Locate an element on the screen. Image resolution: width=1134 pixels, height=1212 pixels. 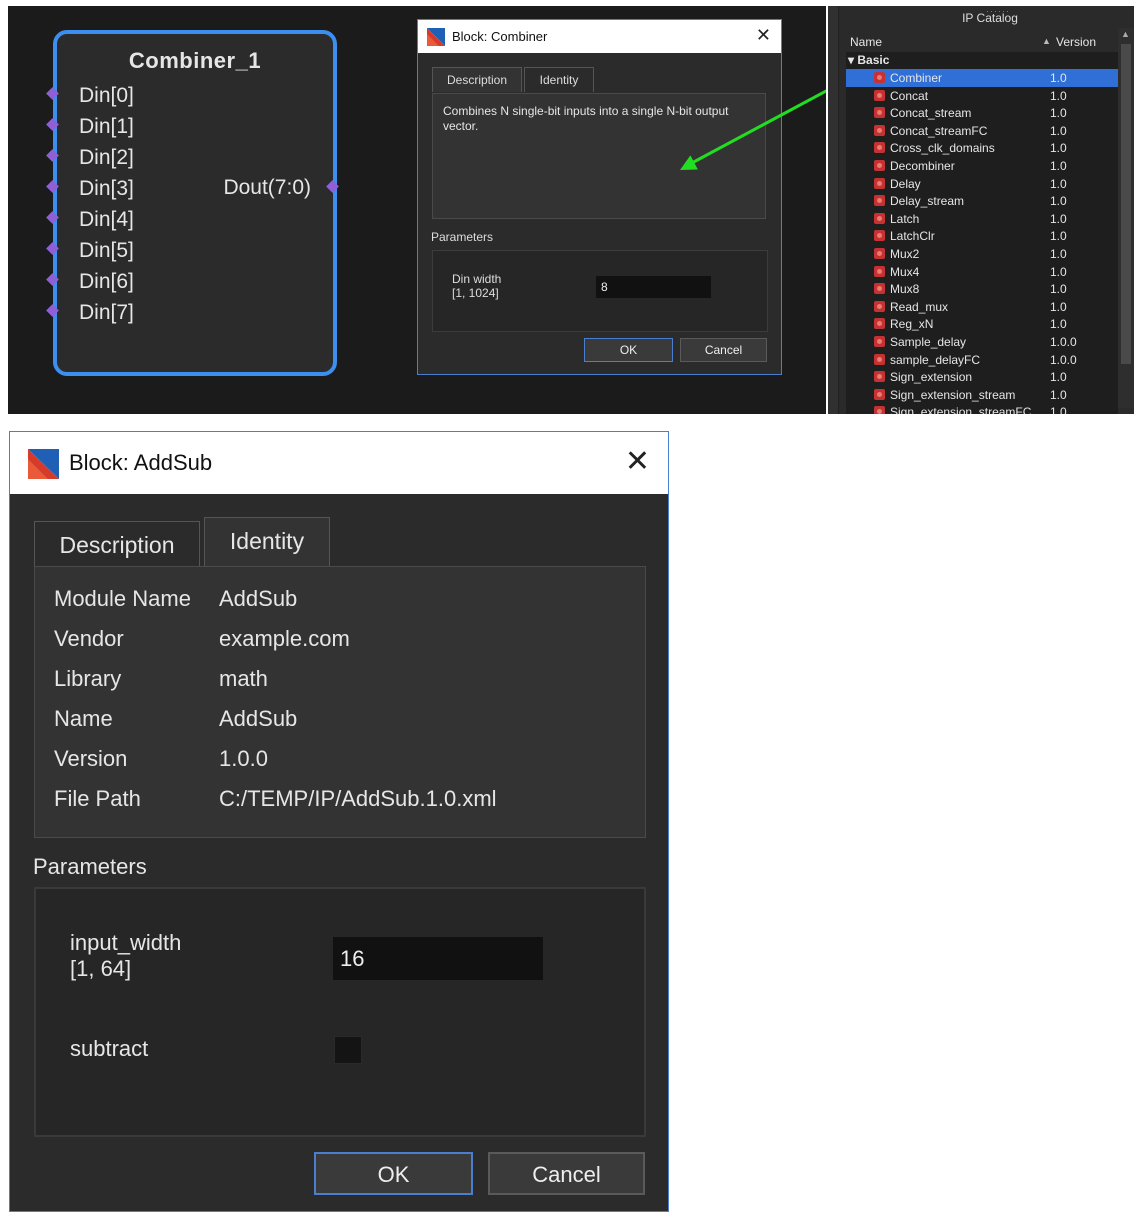
expand-icon: ▾ is located at coordinates (851, 60).